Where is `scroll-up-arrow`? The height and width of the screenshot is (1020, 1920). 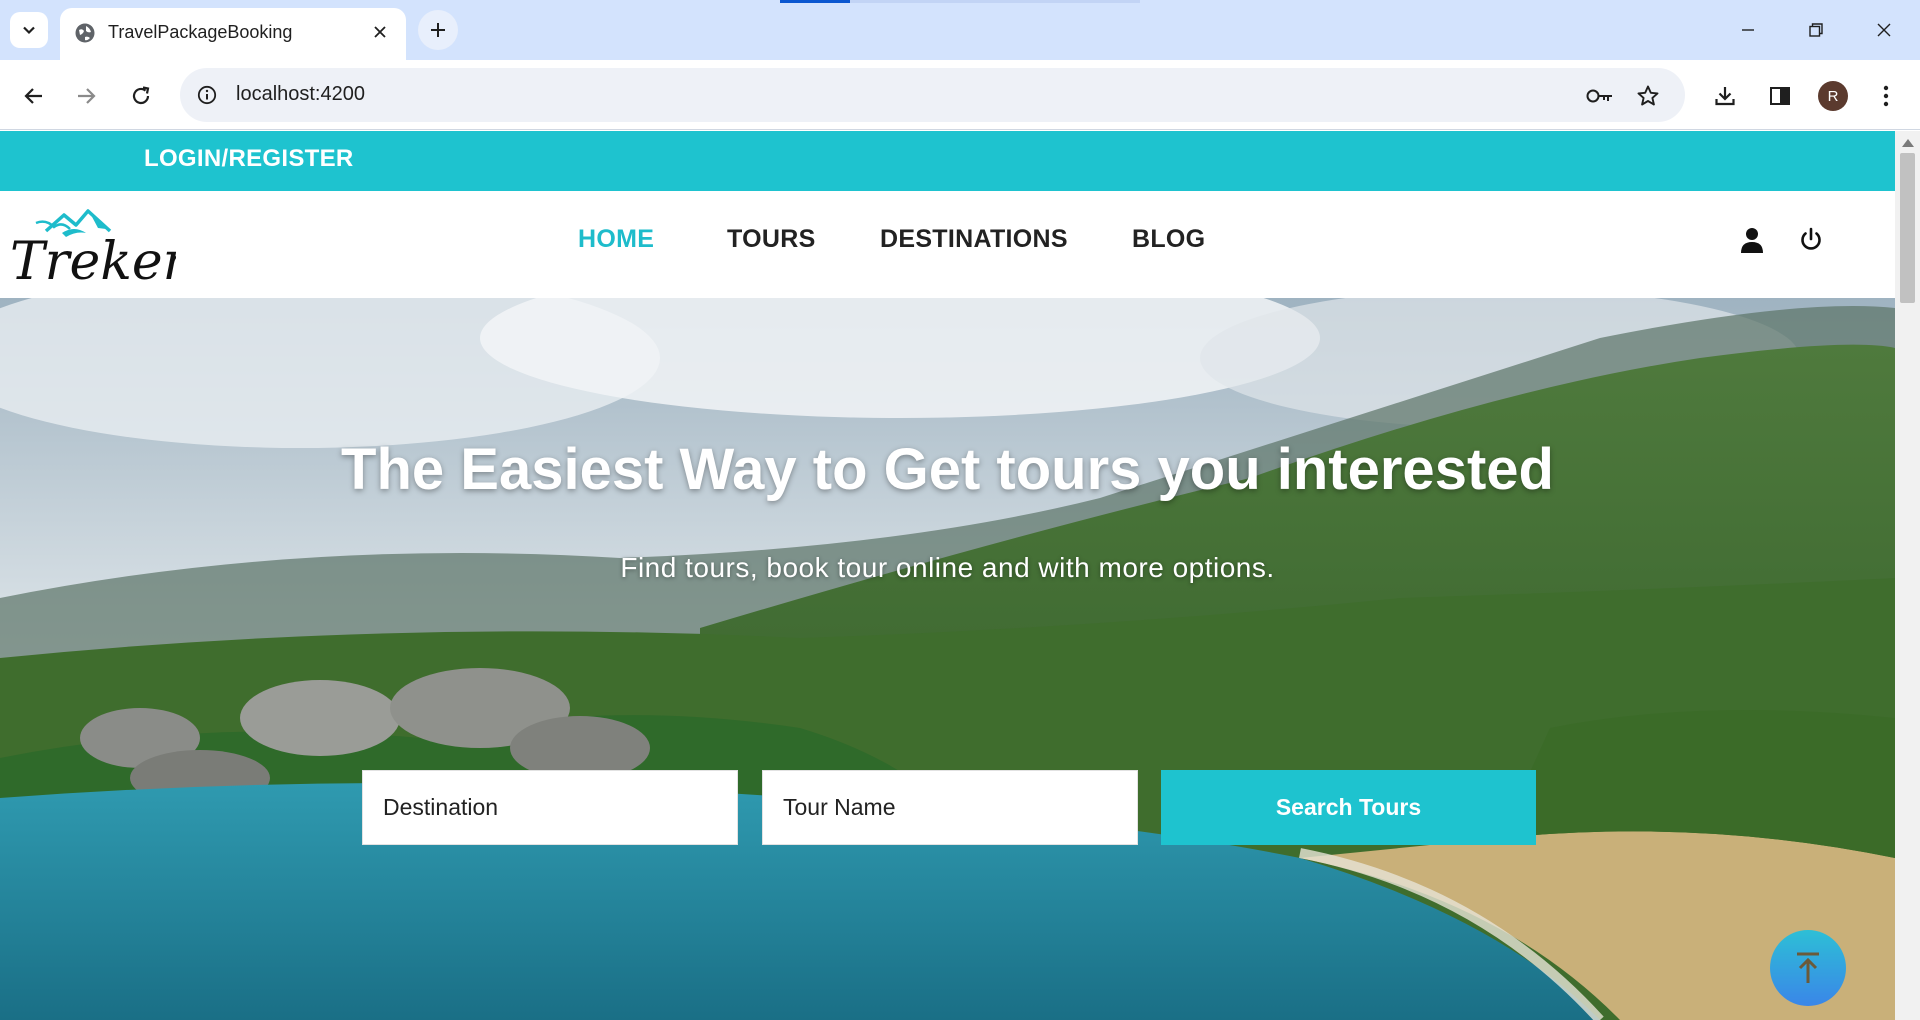
scroll-up-arrow is located at coordinates (1908, 143).